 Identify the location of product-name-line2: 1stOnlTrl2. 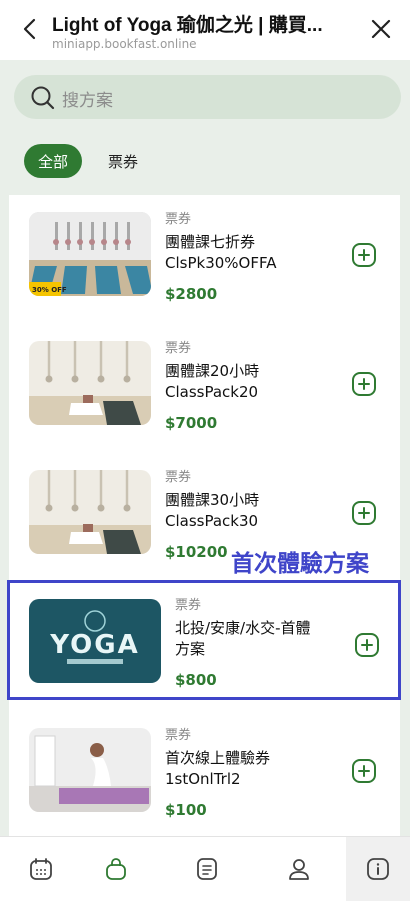
(203, 779).